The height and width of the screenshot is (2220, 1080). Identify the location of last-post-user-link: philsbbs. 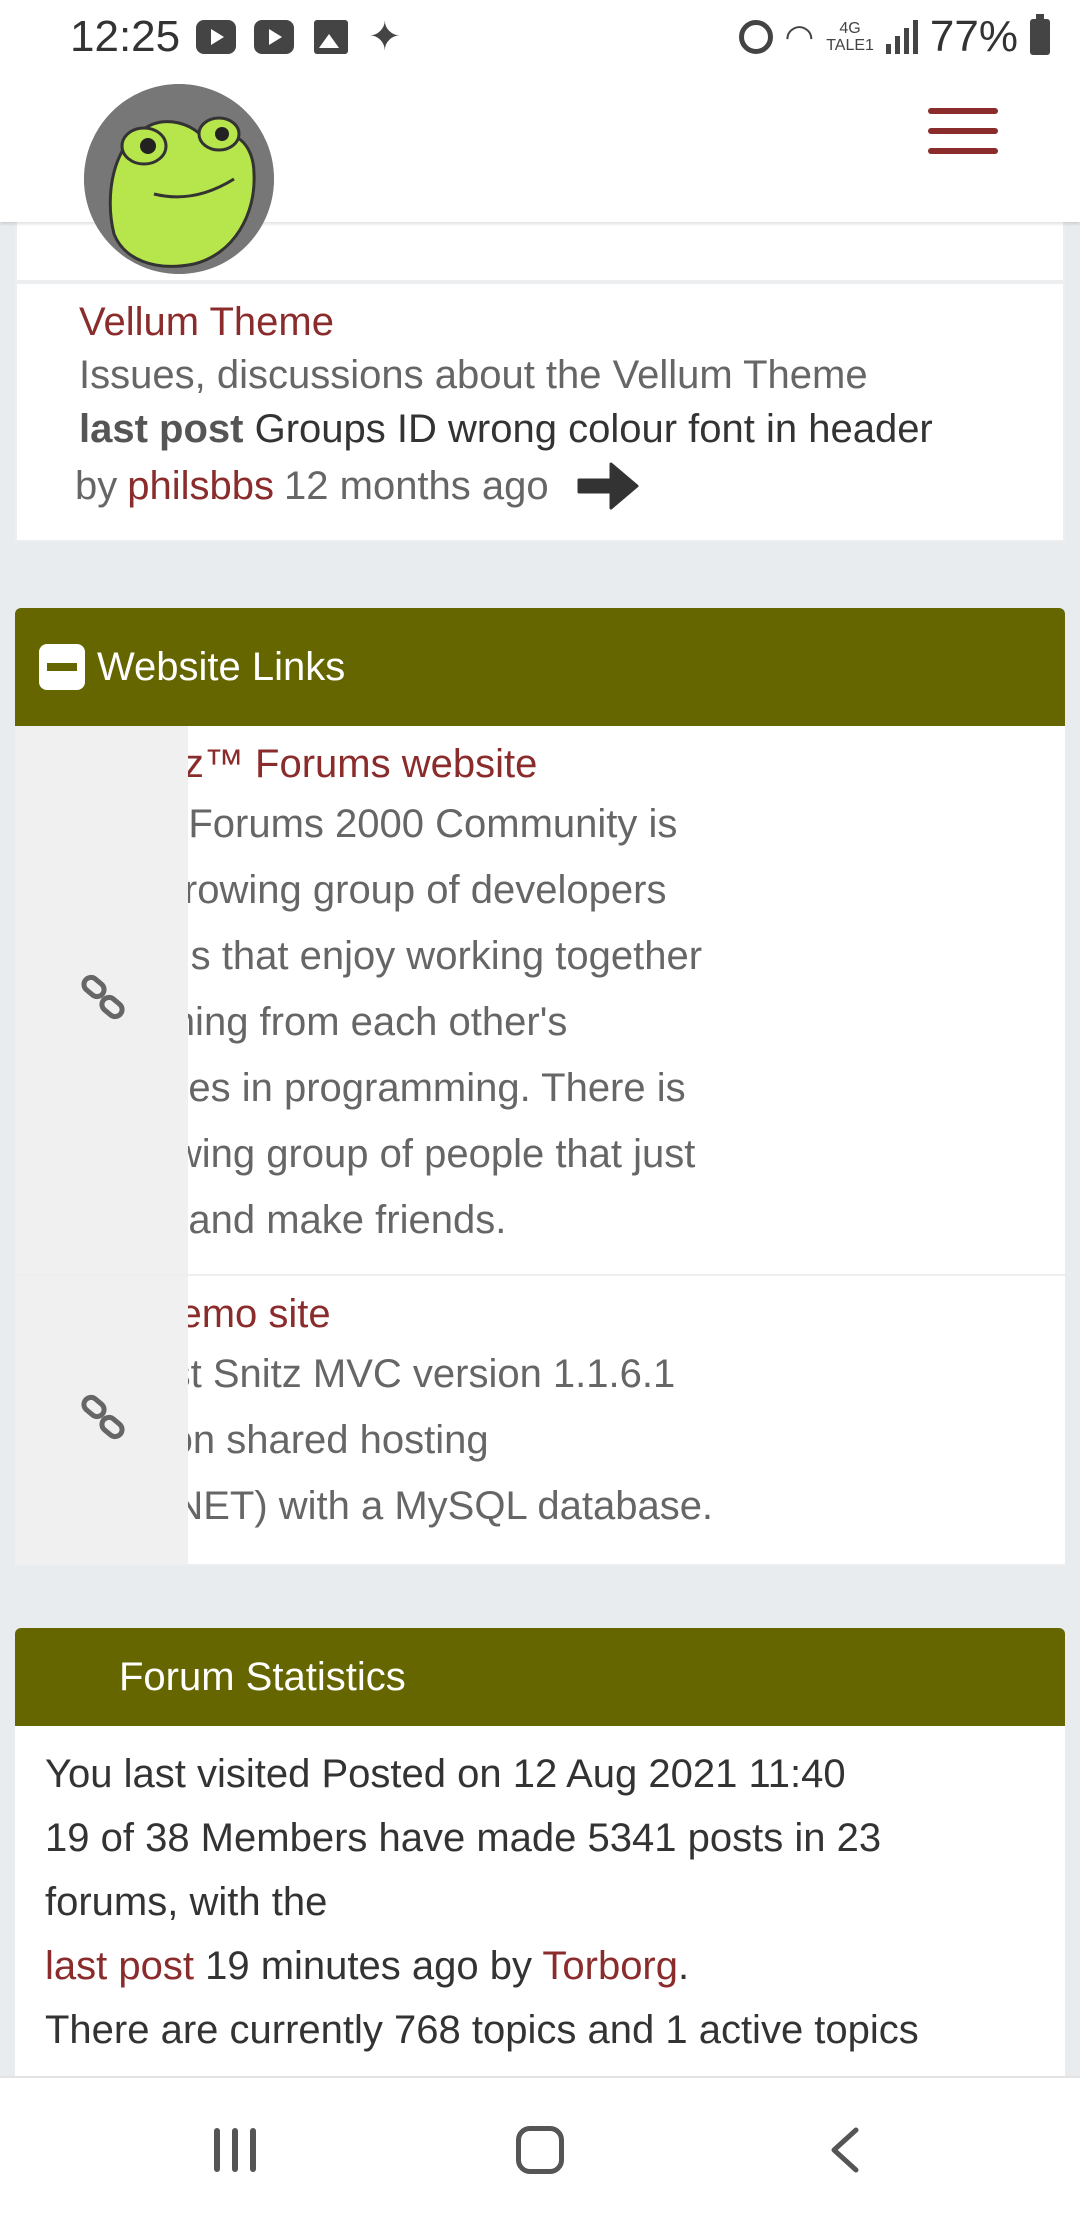
(200, 486).